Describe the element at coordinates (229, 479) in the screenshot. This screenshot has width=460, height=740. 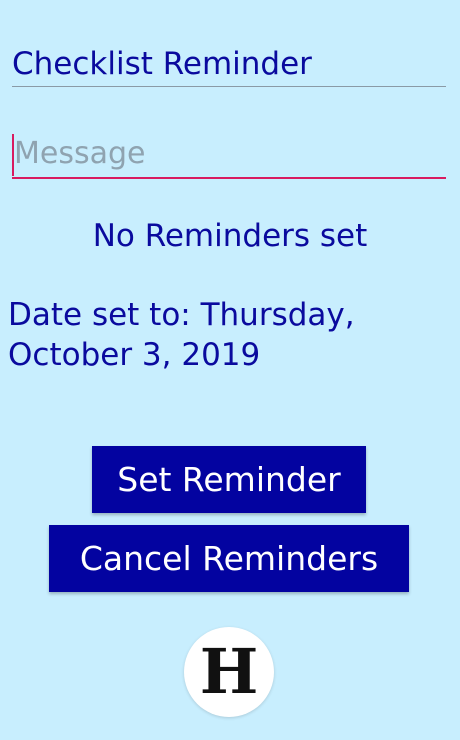
I see `set-reminder-button: Set Reminder` at that location.